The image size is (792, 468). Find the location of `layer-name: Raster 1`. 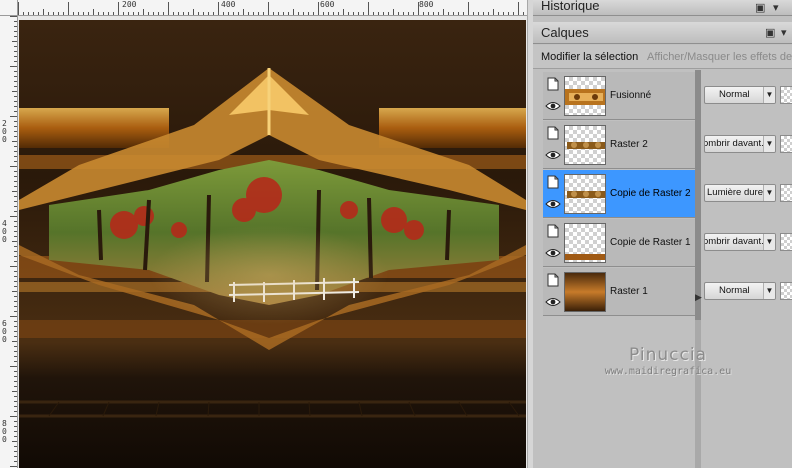

layer-name: Raster 1 is located at coordinates (629, 291).